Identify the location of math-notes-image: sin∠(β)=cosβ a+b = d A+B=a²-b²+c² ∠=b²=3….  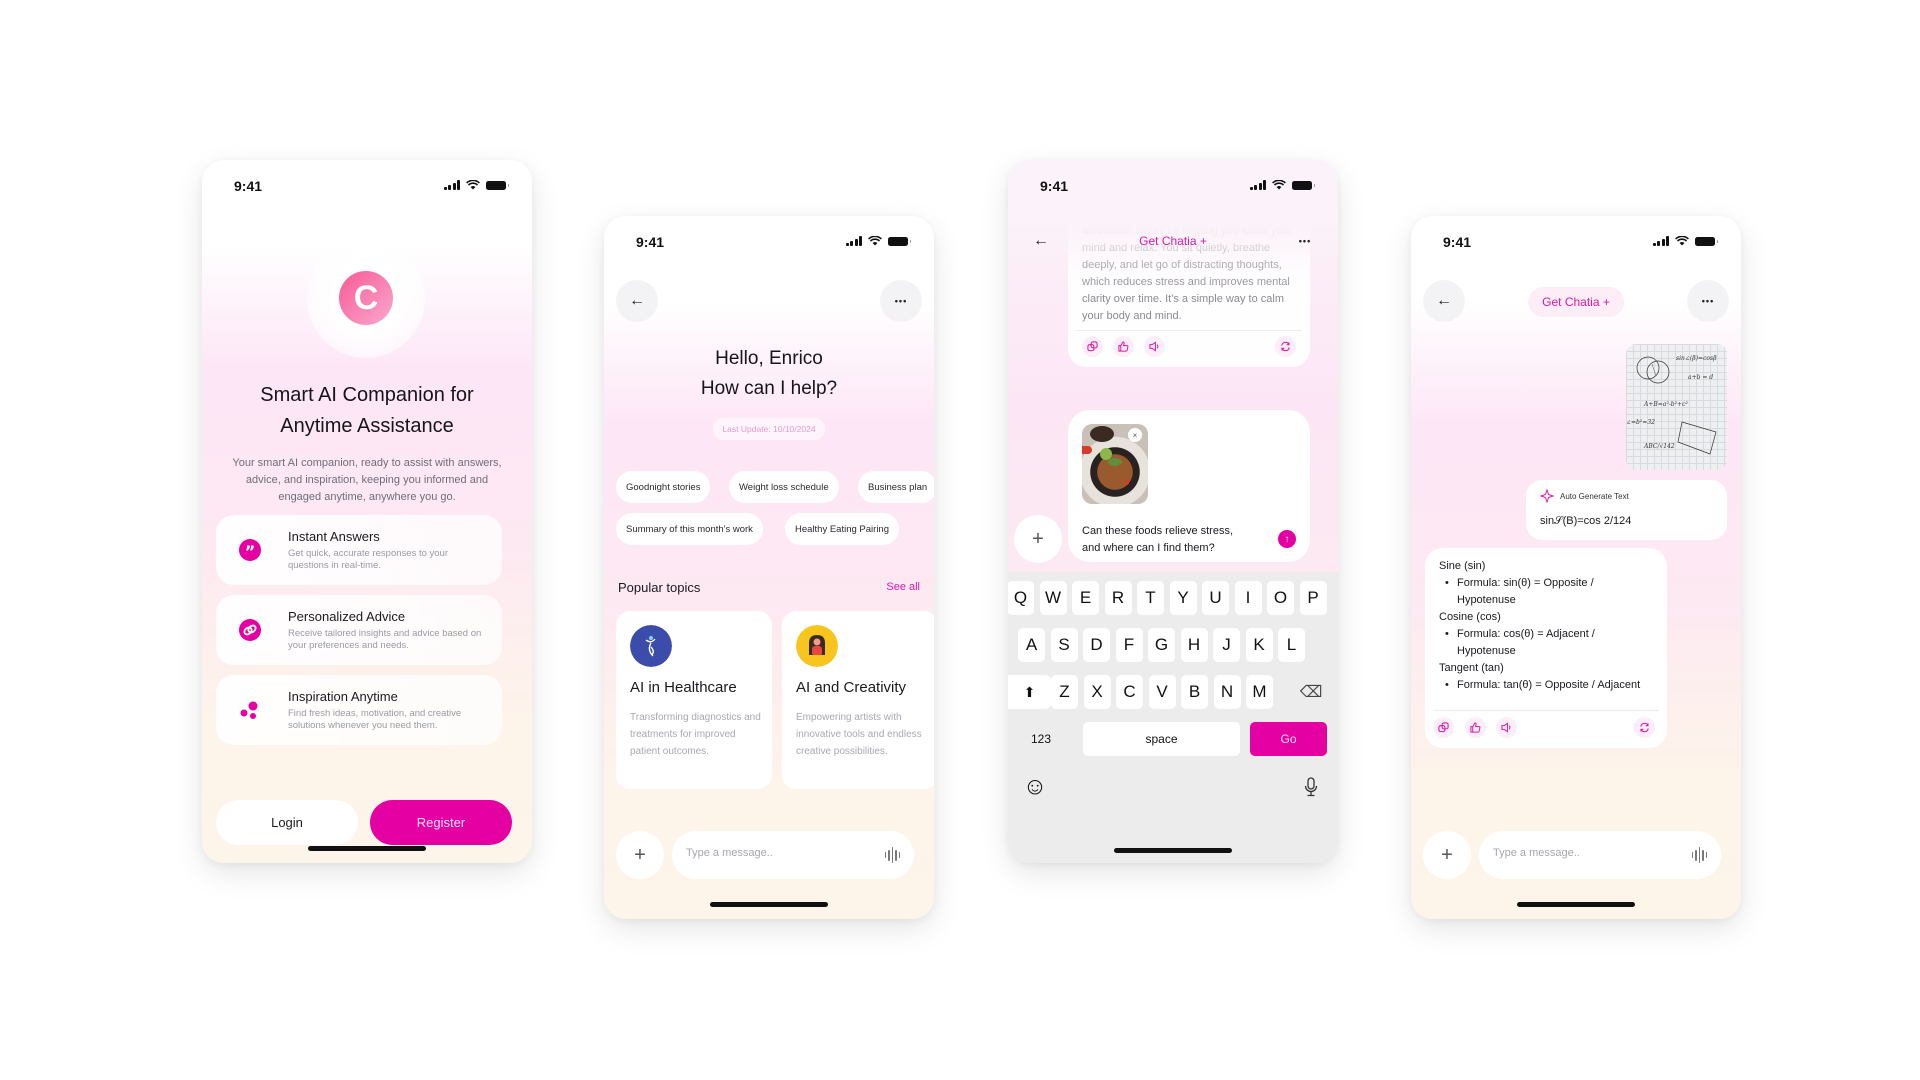
(1676, 407).